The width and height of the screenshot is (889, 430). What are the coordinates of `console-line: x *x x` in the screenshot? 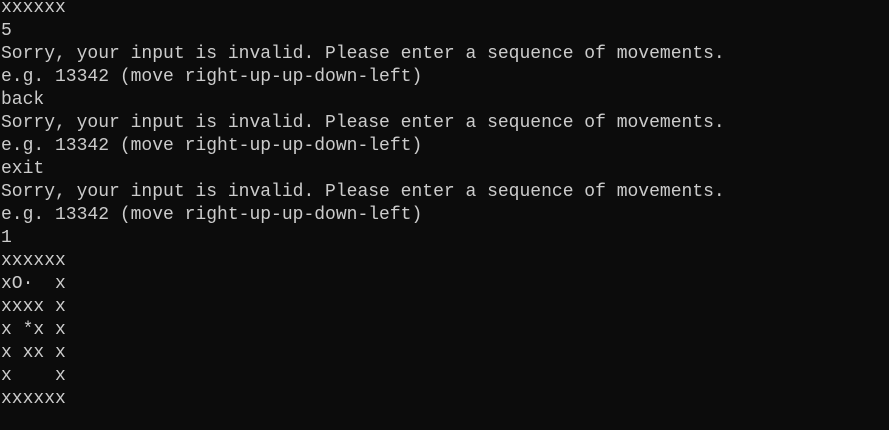 It's located at (33, 330).